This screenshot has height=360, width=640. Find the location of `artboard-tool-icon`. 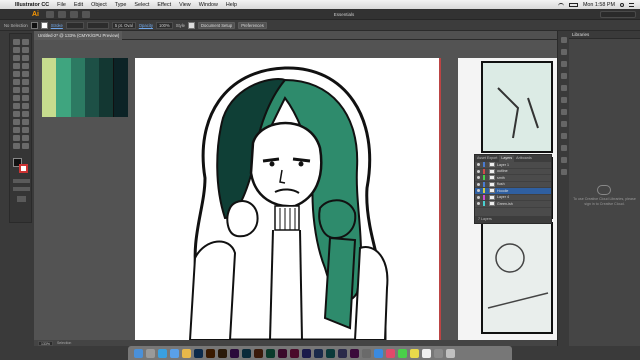

artboard-tool-icon is located at coordinates (16, 138).